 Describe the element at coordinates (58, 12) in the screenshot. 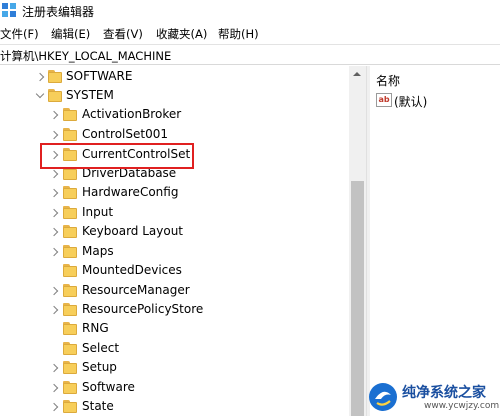

I see `window-title: 注册表编辑器` at that location.